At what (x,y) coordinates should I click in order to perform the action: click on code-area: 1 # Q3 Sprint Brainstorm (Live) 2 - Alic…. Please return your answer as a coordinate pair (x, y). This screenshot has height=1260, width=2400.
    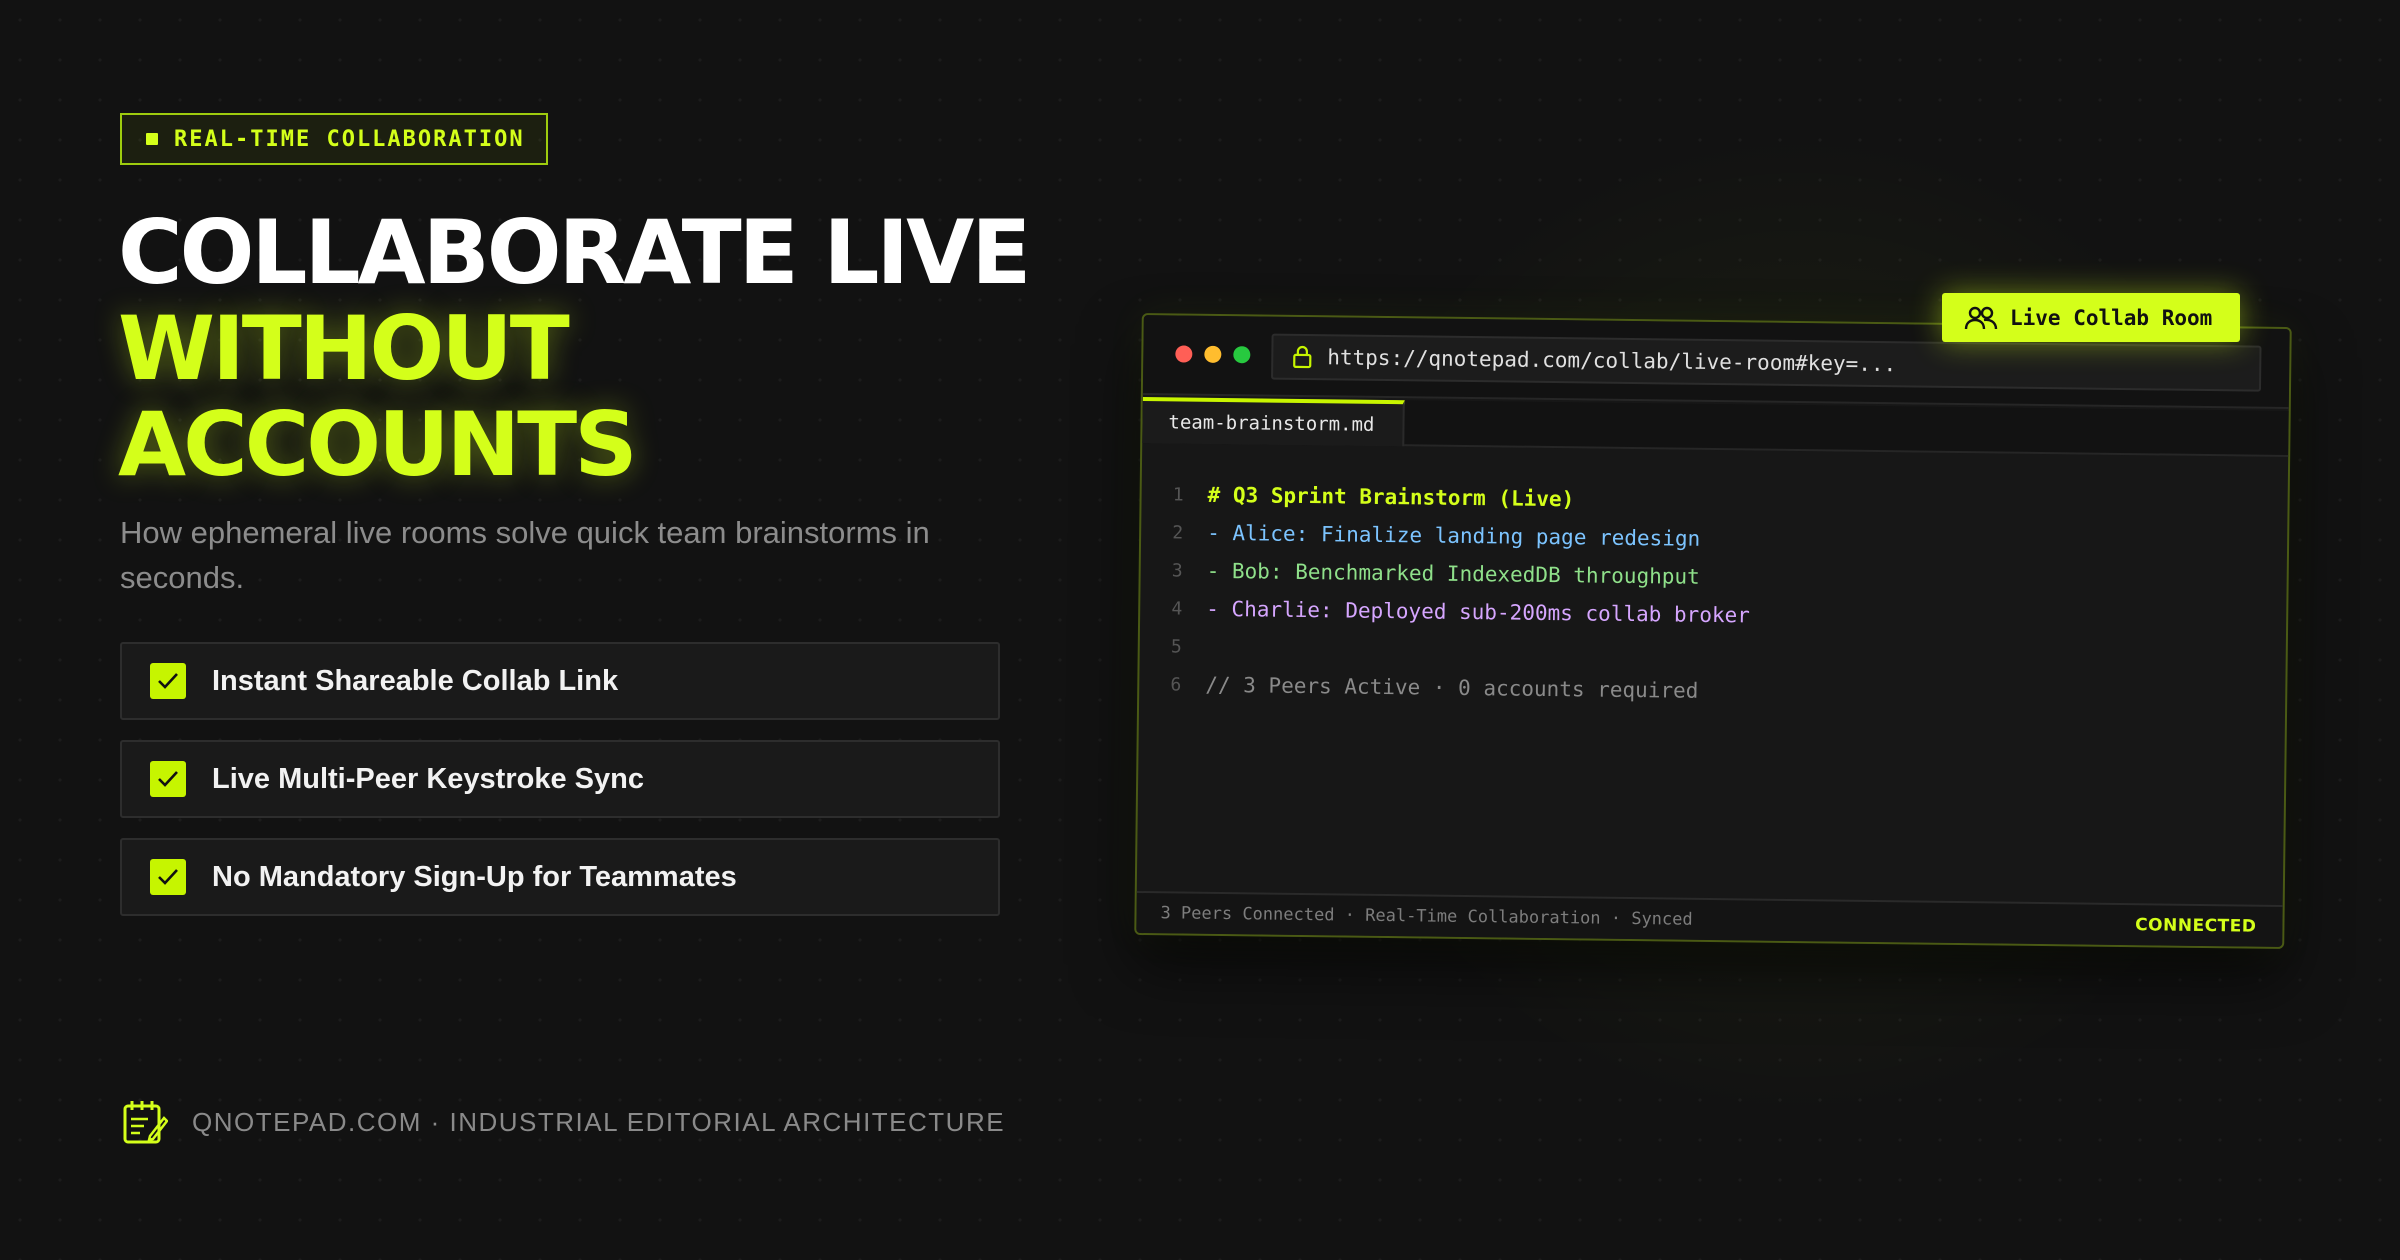
    Looking at the image, I should click on (1713, 596).